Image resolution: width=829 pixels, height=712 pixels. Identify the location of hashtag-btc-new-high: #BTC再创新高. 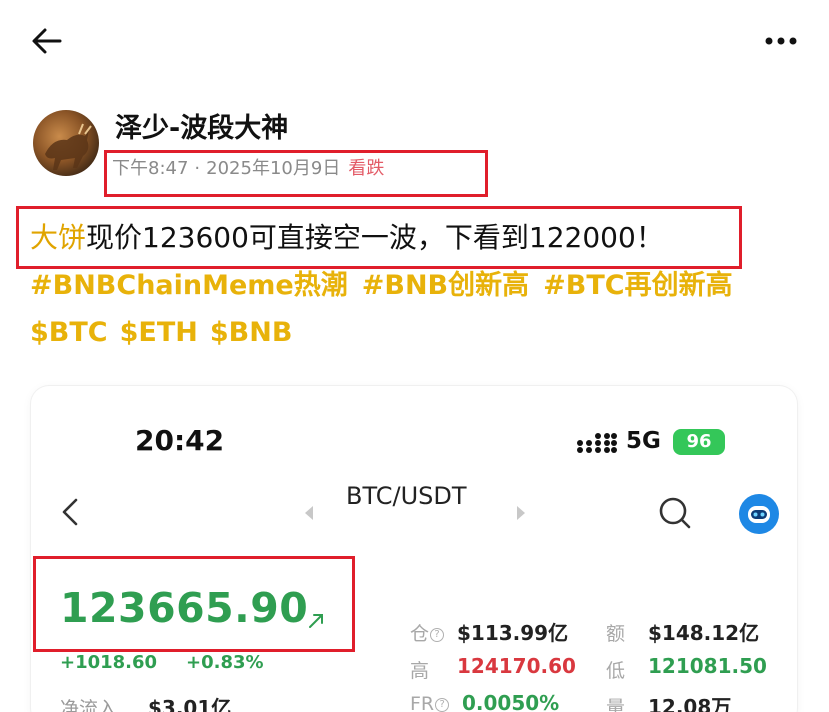
(637, 285).